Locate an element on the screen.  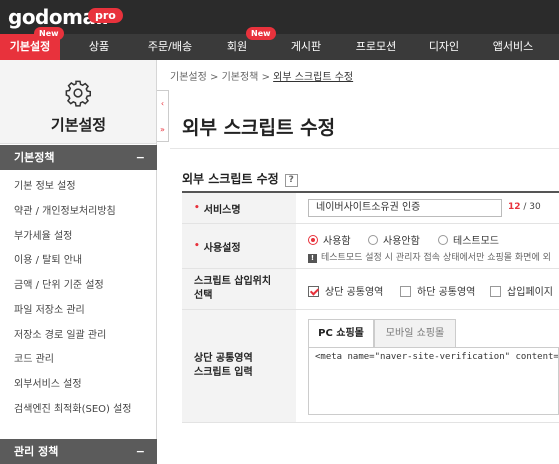
divider is located at coordinates (364, 148).